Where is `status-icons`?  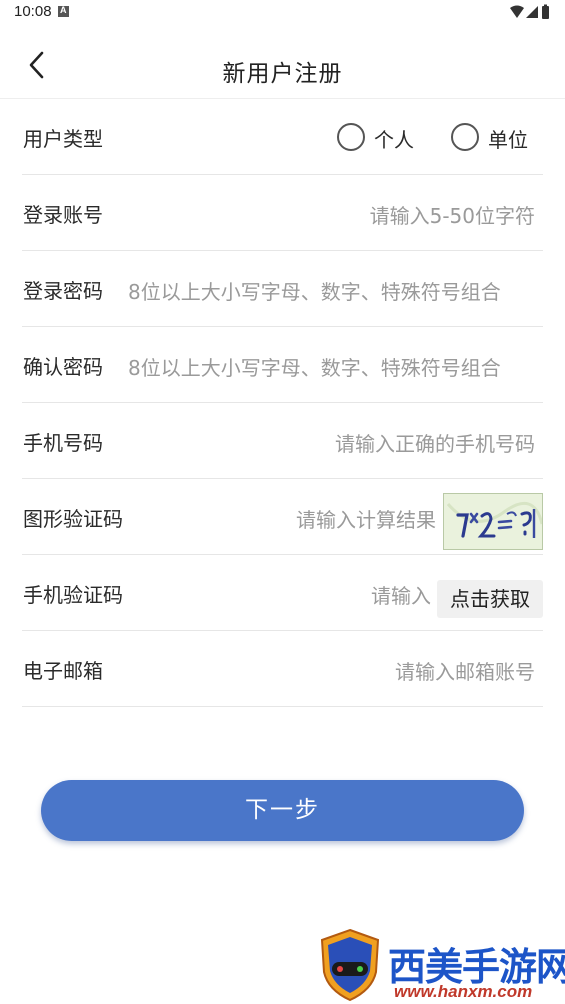 status-icons is located at coordinates (529, 11).